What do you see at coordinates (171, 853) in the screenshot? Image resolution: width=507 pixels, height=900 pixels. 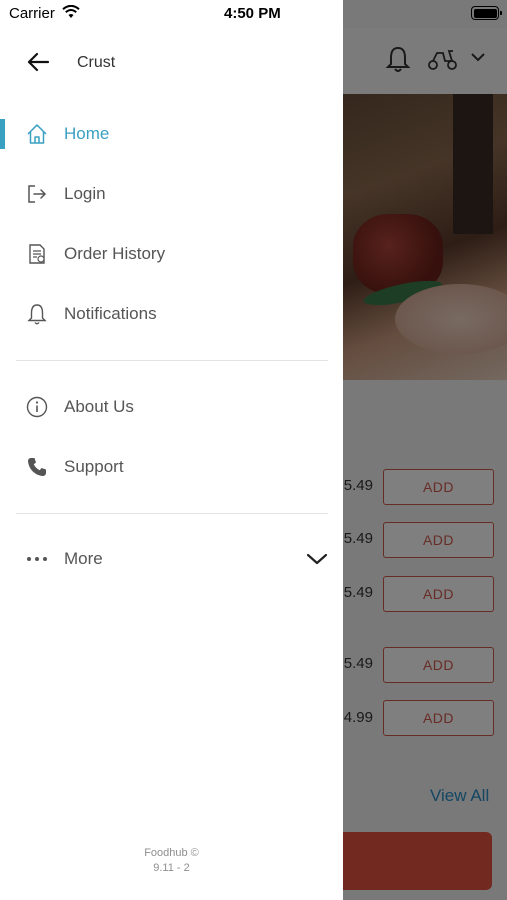 I see `footer-brand: Foodhub ©` at bounding box center [171, 853].